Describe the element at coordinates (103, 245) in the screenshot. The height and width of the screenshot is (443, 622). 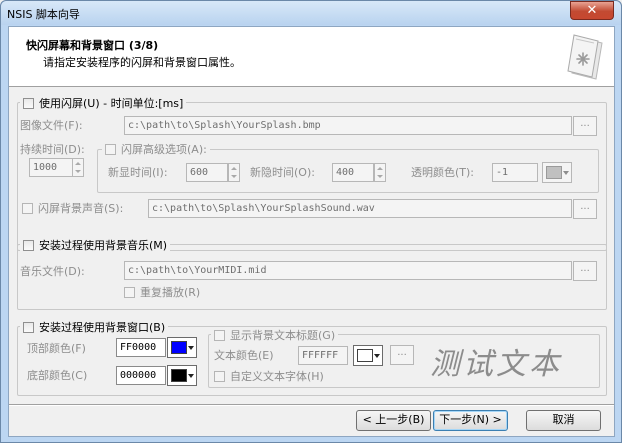
I see `music-enable-label: 安装过程使用背景音乐(M)` at that location.